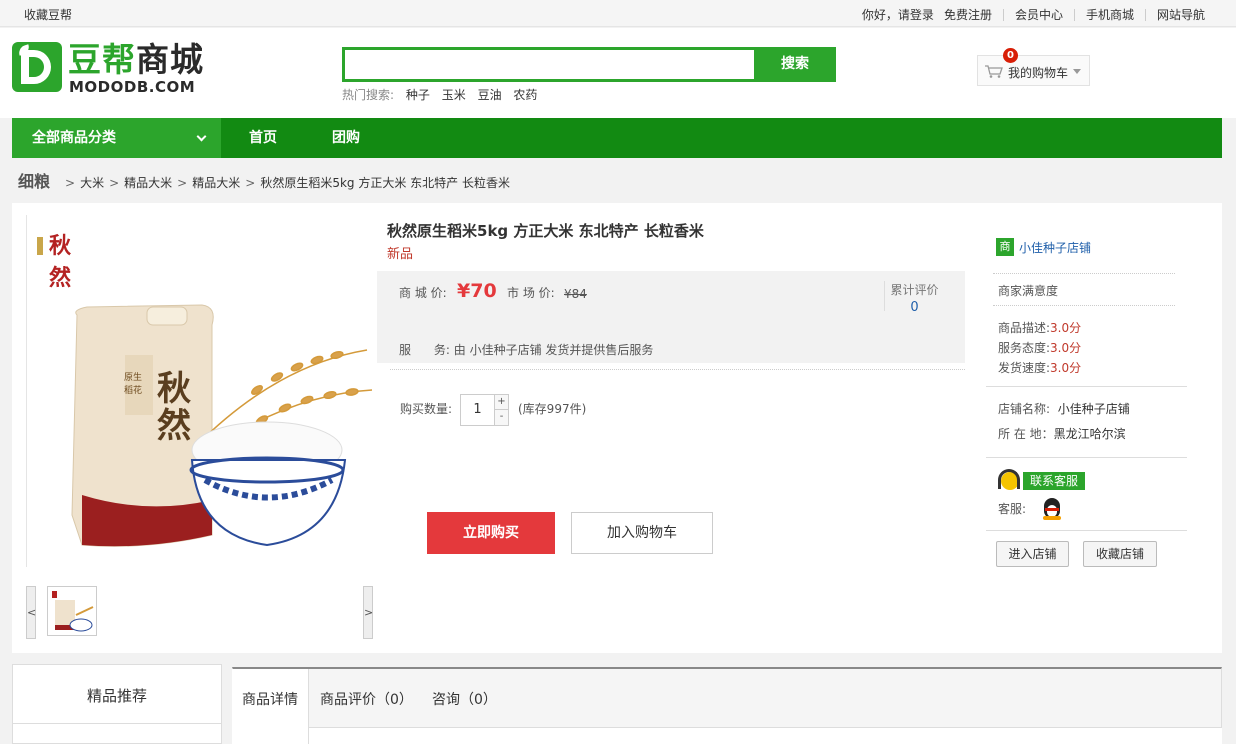 The width and height of the screenshot is (1236, 744). What do you see at coordinates (642, 533) in the screenshot?
I see `add-to-cart-button: 加入购物车` at bounding box center [642, 533].